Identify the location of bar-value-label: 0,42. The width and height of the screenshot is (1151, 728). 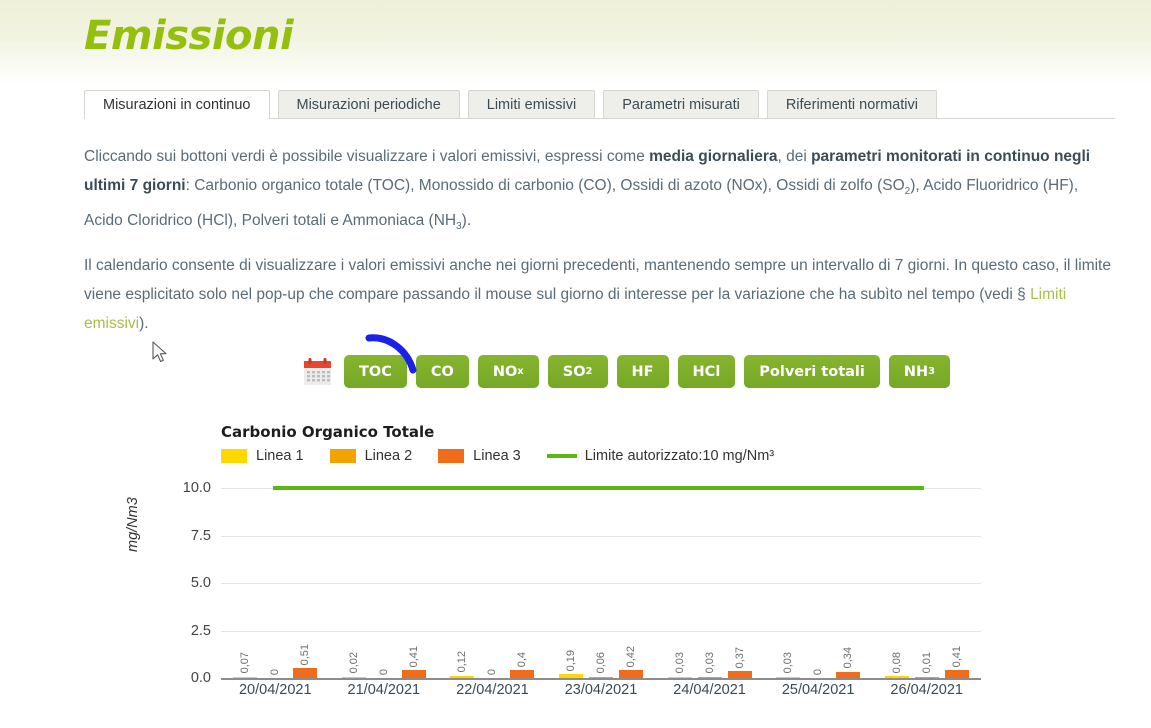
(630, 656).